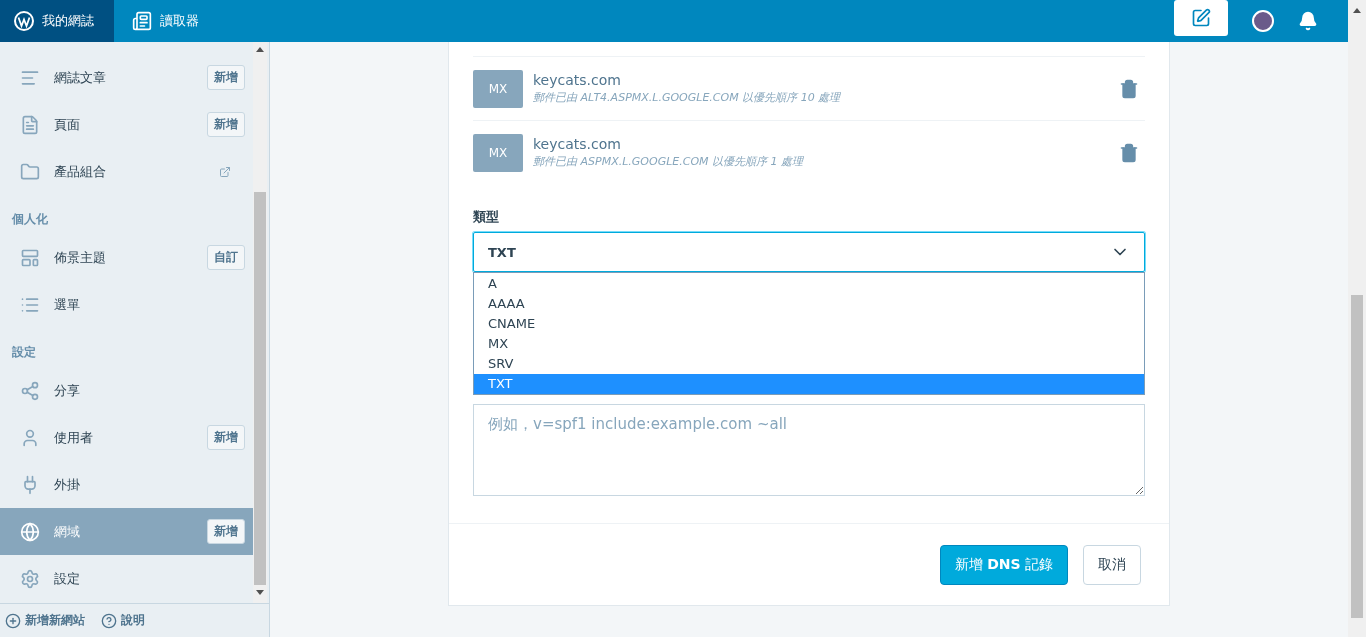  I want to click on newspaper-icon, so click(142, 21).